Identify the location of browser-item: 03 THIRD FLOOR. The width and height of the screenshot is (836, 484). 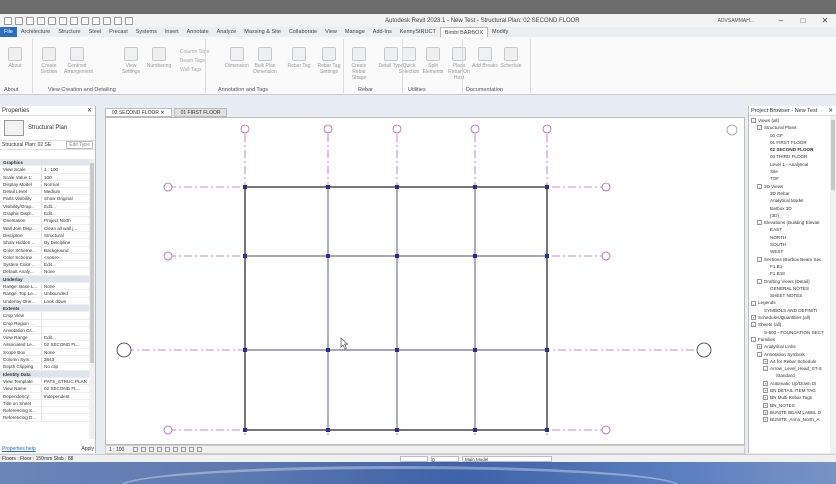
(792, 156).